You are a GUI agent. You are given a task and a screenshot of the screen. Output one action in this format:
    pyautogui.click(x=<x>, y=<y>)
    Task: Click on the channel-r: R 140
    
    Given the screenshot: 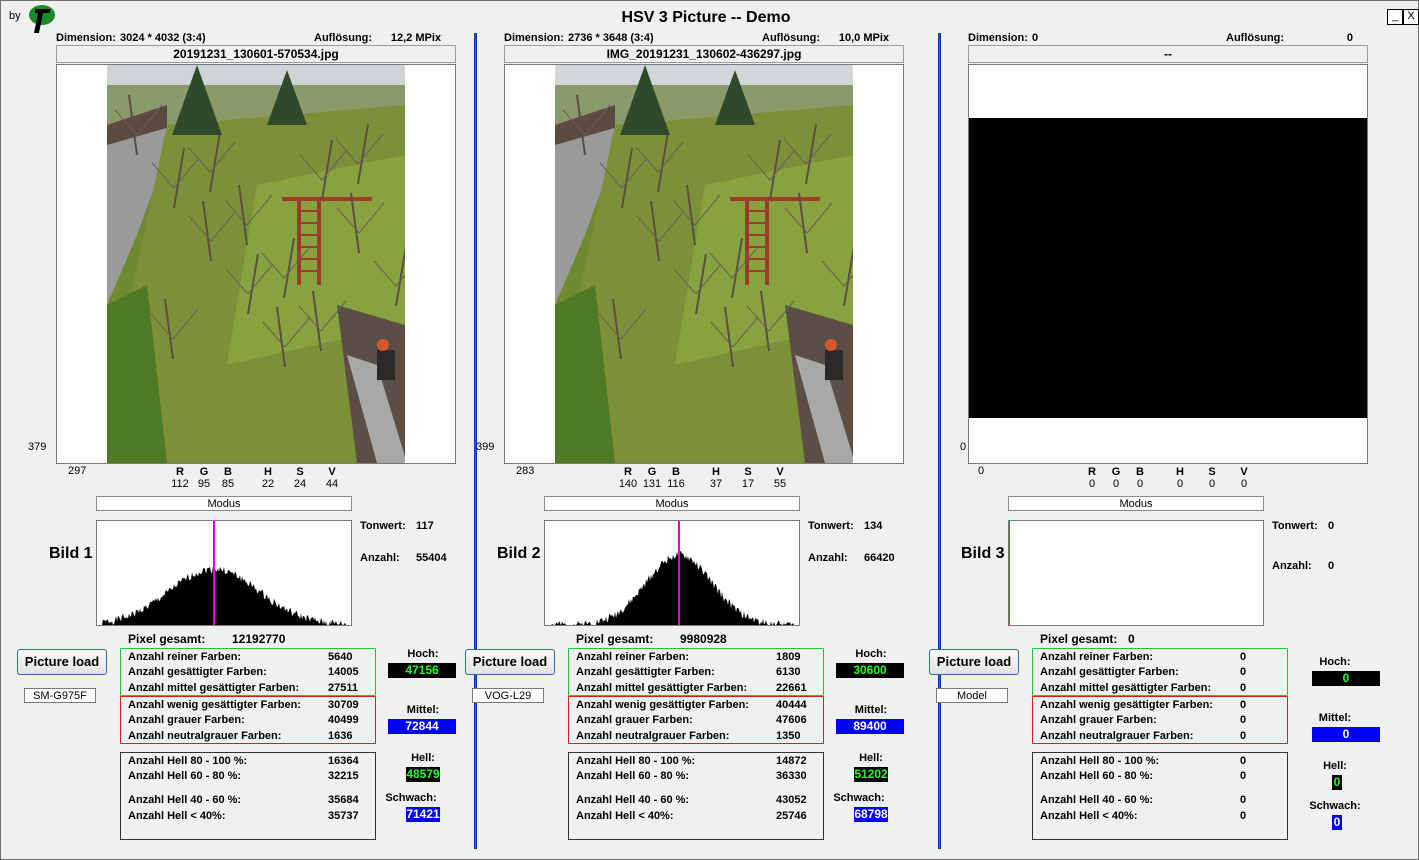 What is the action you would take?
    pyautogui.click(x=628, y=478)
    